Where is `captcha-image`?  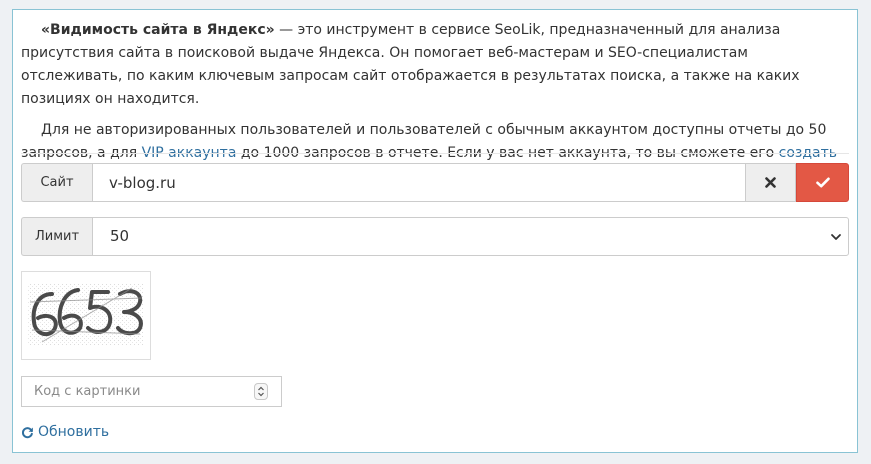 captcha-image is located at coordinates (86, 315).